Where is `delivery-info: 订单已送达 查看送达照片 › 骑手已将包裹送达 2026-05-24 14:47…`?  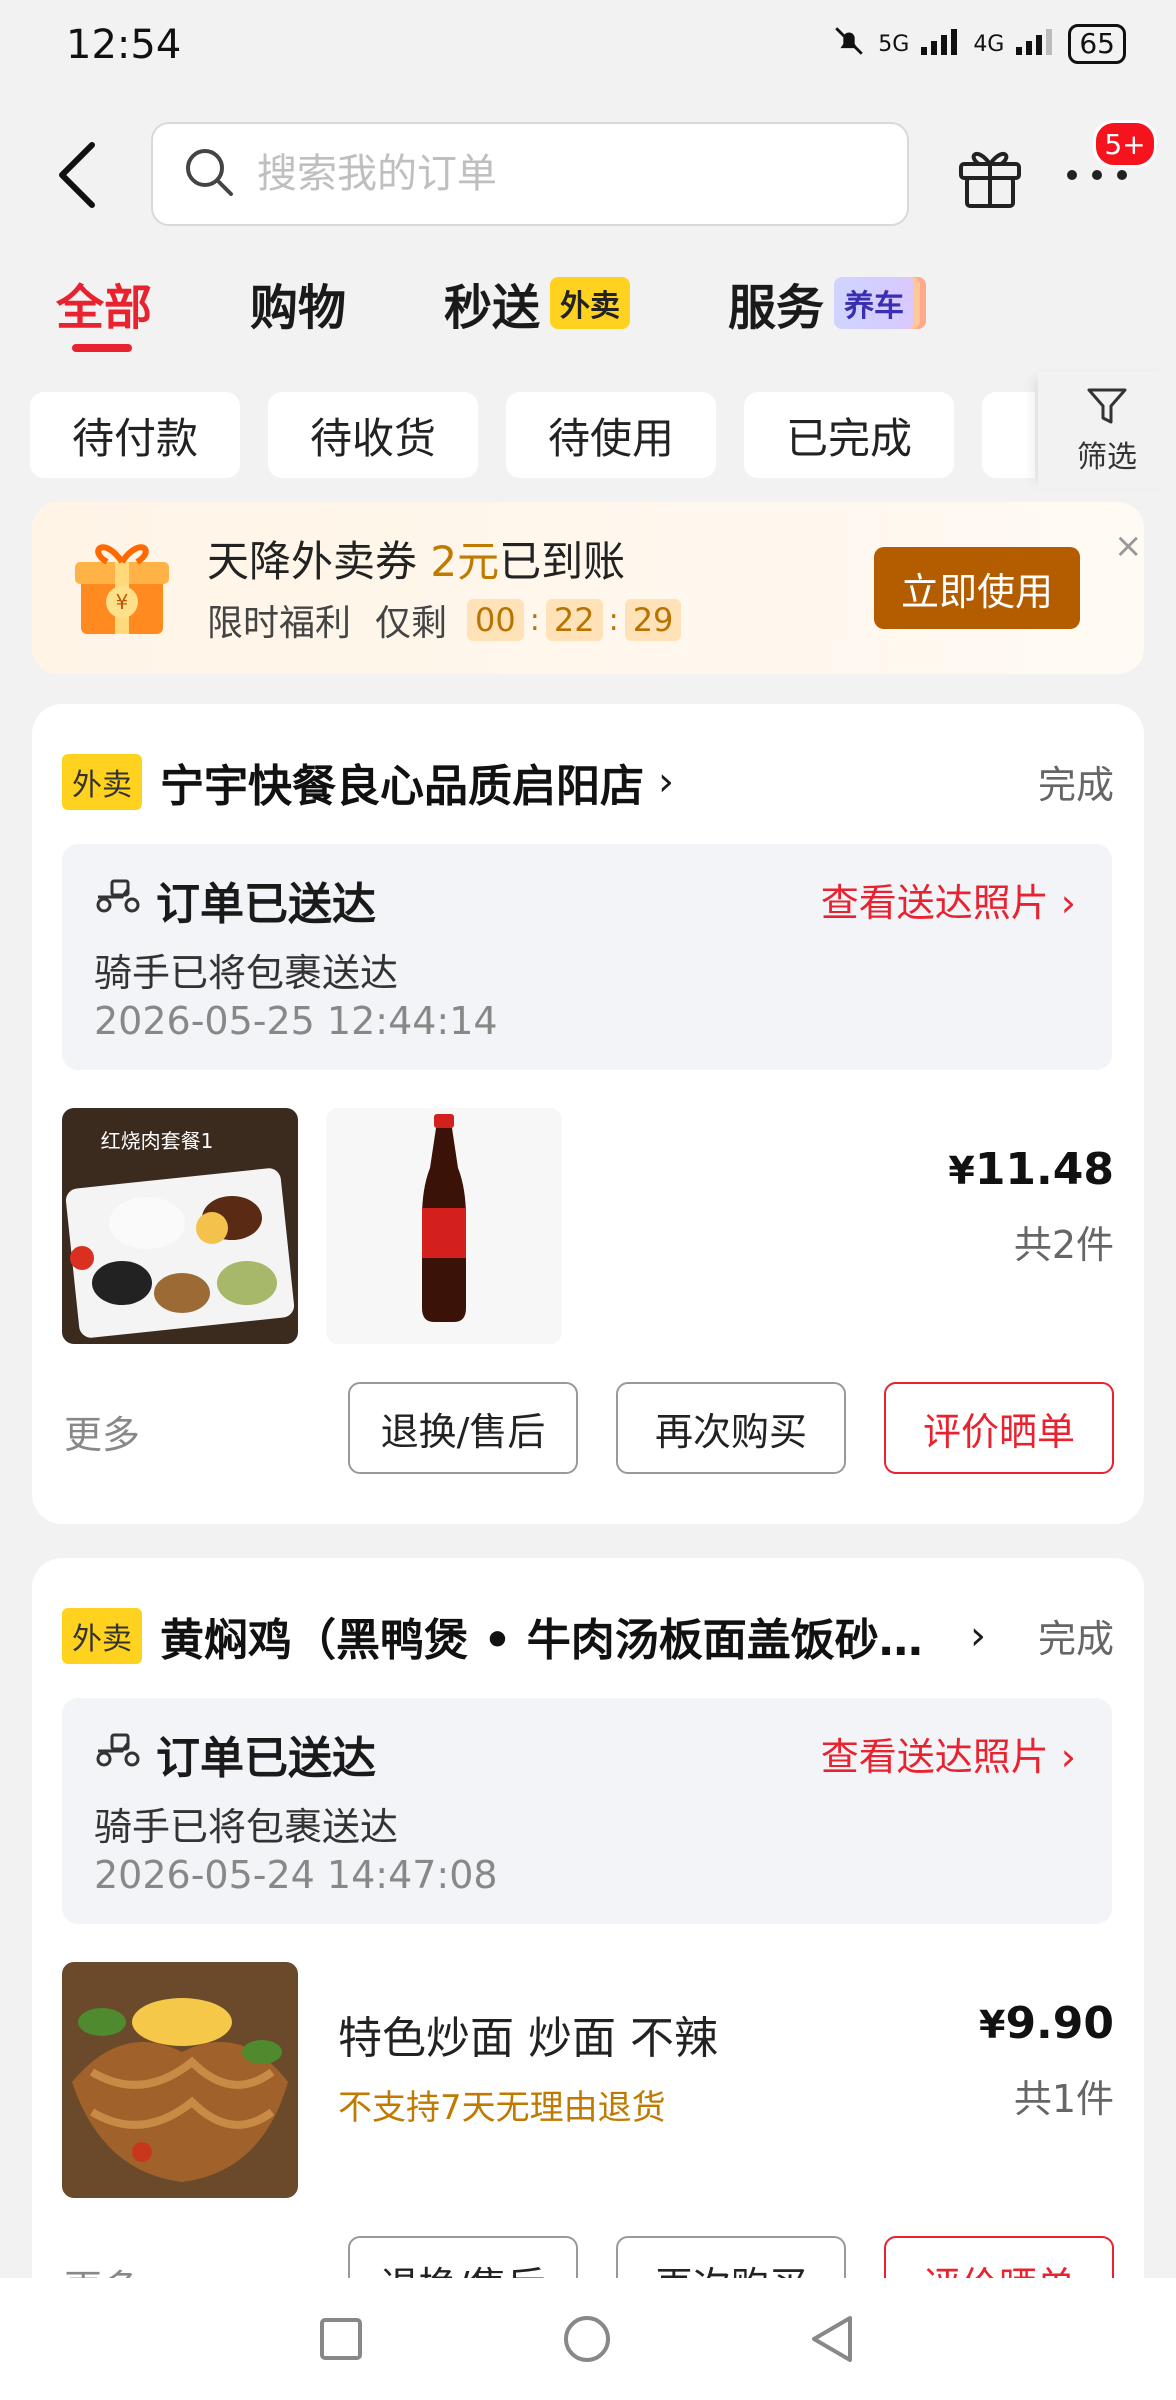 delivery-info: 订单已送达 查看送达照片 › 骑手已将包裹送达 2026-05-24 14:47… is located at coordinates (587, 1811).